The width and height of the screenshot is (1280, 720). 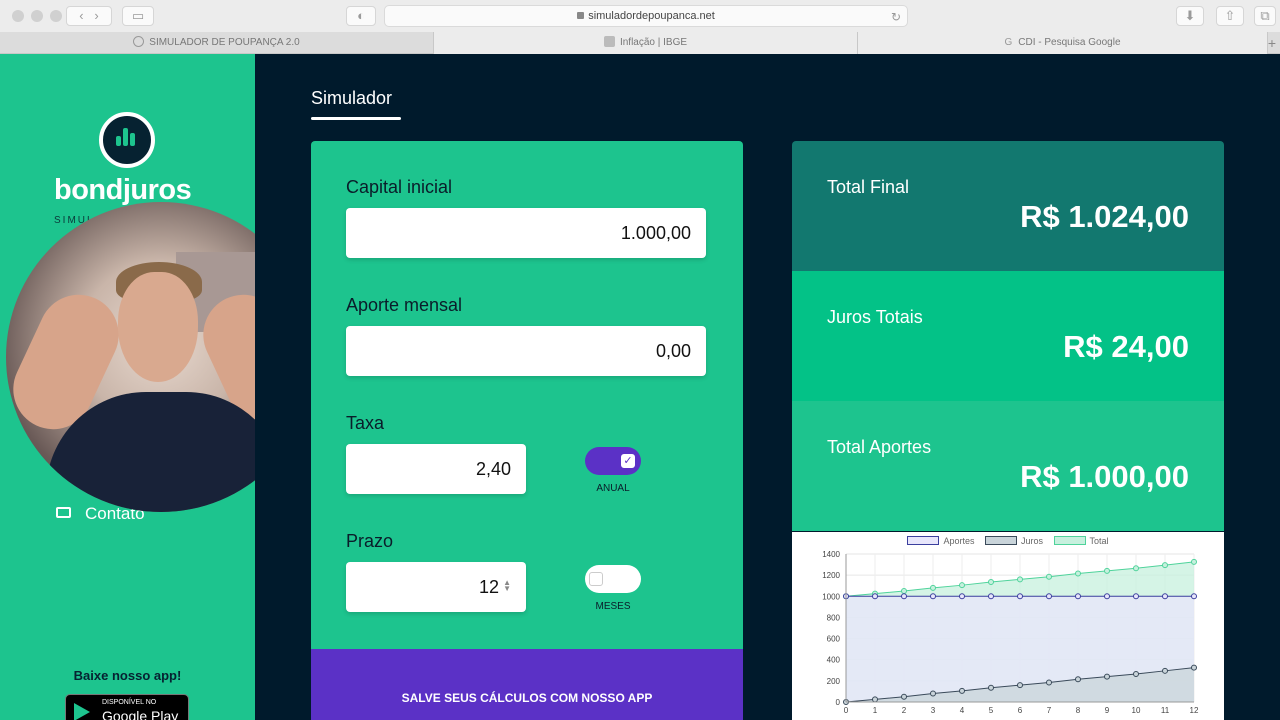 What do you see at coordinates (846, 710) in the screenshot?
I see `x-tick-label: 0` at bounding box center [846, 710].